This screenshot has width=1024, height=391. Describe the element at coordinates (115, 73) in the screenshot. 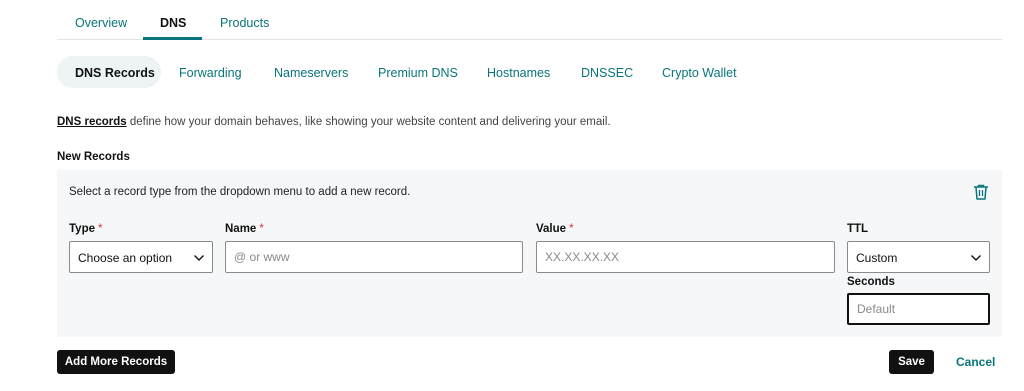

I see `subtab-dns-records: DNS Records` at that location.